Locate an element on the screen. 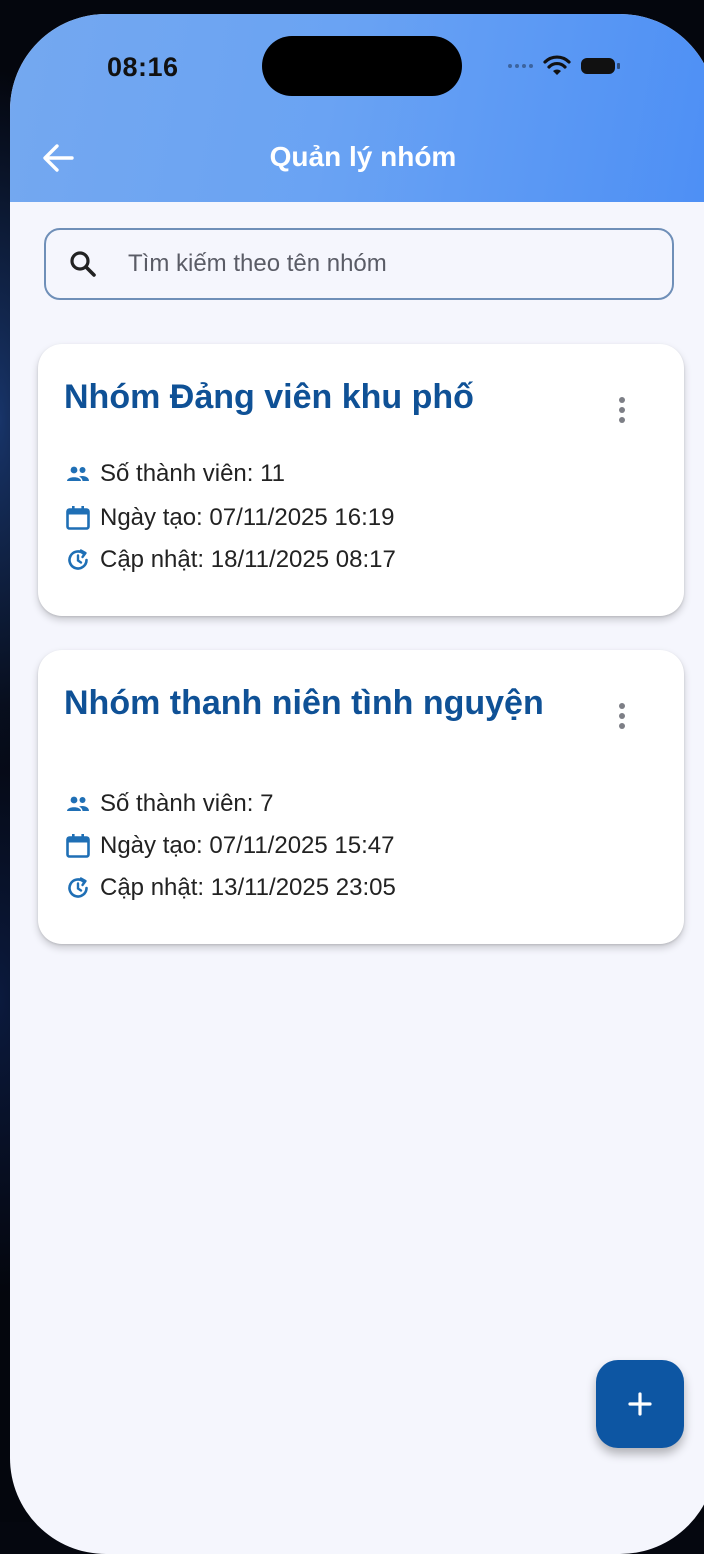 This screenshot has width=704, height=1554. group-name: Nhóm thanh niên tình nguyện is located at coordinates (304, 703).